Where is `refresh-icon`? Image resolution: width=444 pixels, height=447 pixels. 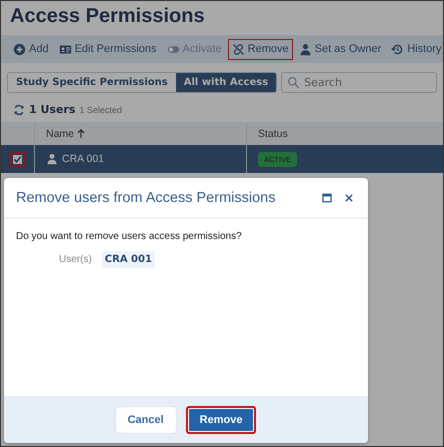
refresh-icon is located at coordinates (19, 110).